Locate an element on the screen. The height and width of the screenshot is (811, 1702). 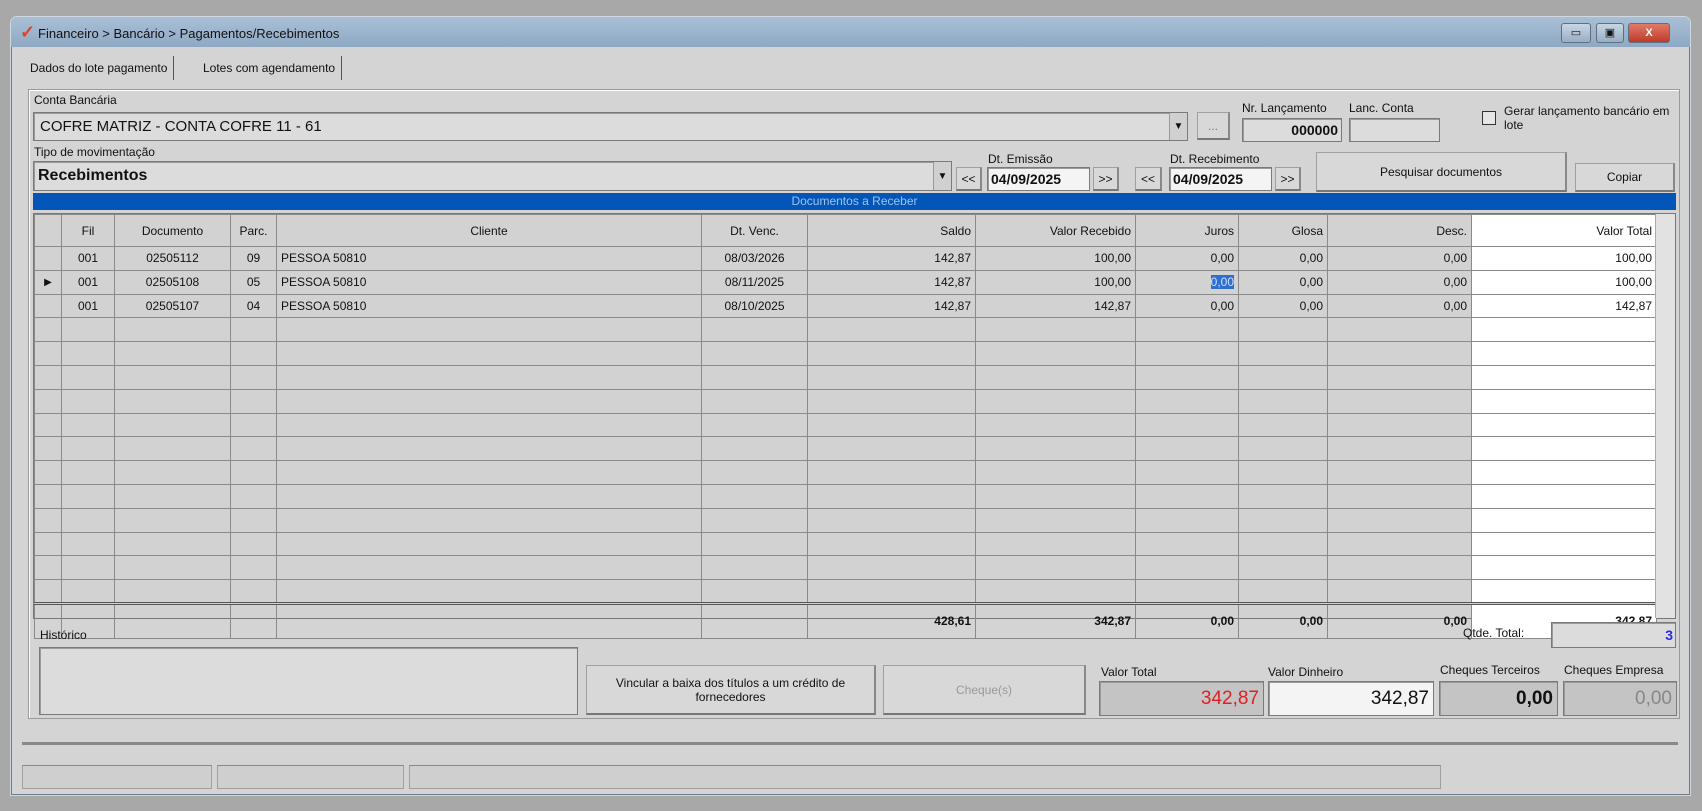
gerar-lote-checkbox is located at coordinates (1489, 118).